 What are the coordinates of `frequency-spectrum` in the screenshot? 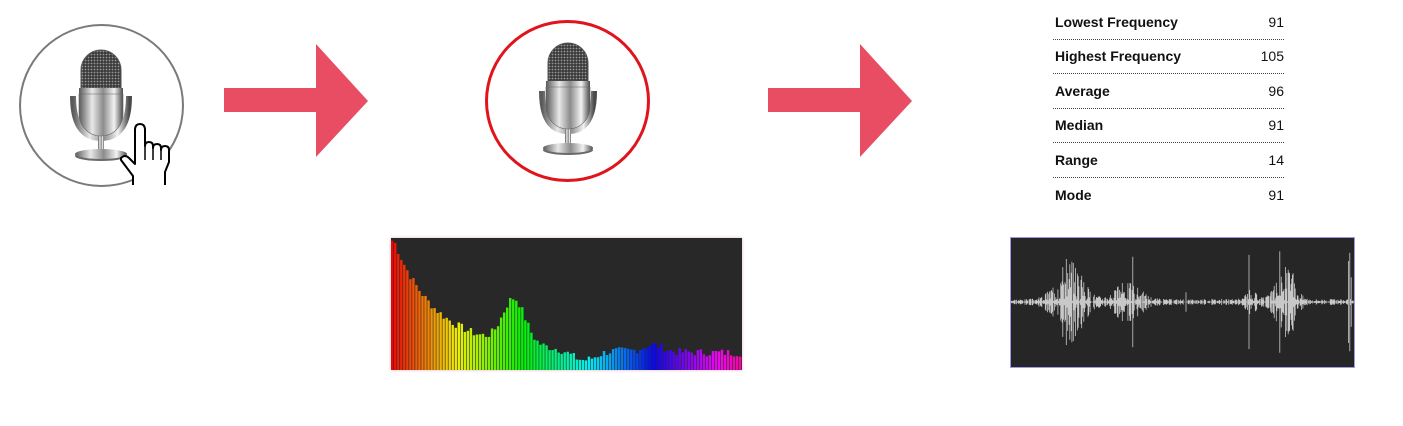 It's located at (566, 304).